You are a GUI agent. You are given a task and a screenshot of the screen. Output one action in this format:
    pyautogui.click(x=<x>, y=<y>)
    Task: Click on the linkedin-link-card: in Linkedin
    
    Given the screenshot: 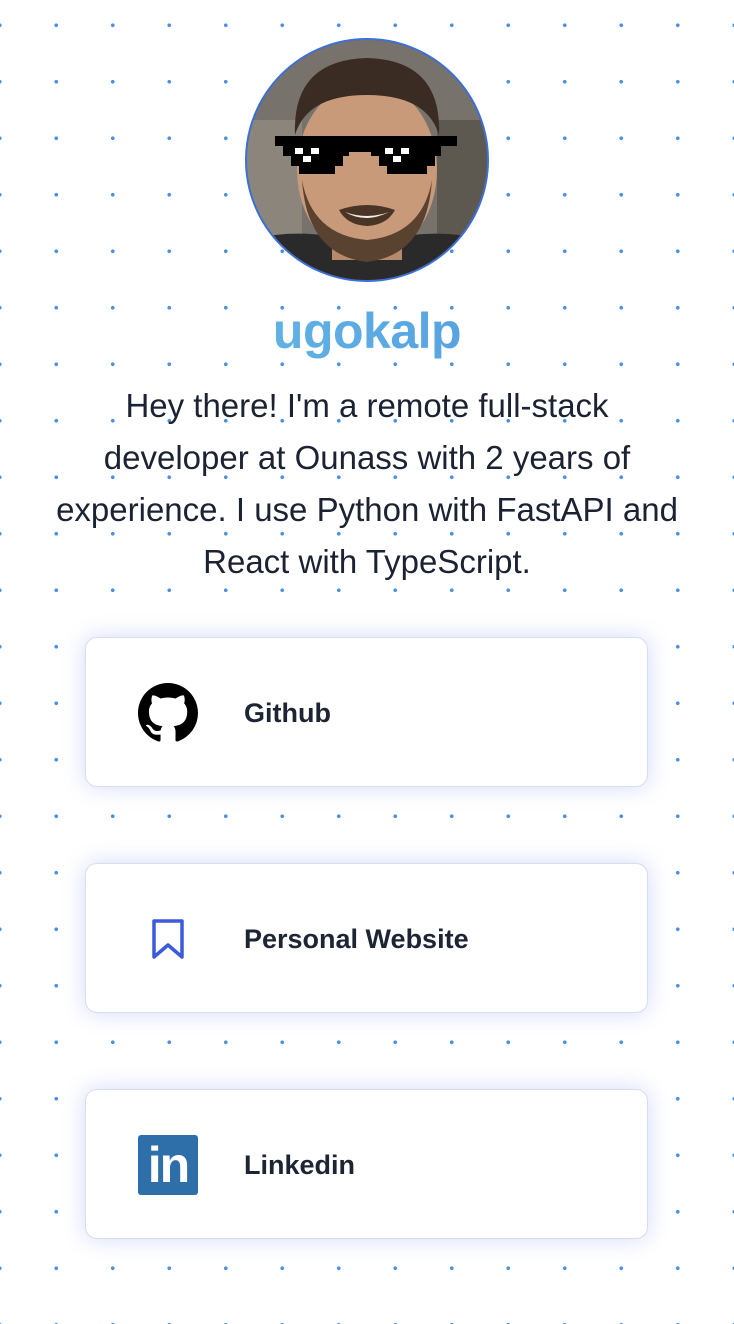 What is the action you would take?
    pyautogui.click(x=366, y=1164)
    